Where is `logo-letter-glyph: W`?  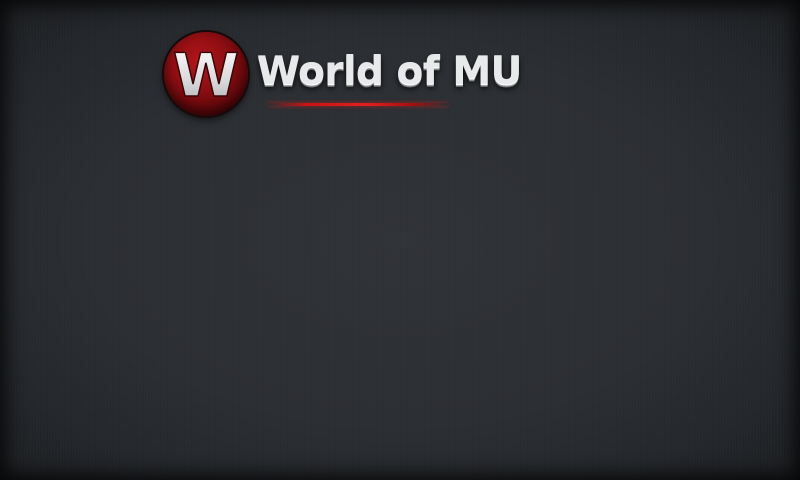 logo-letter-glyph: W is located at coordinates (206, 76).